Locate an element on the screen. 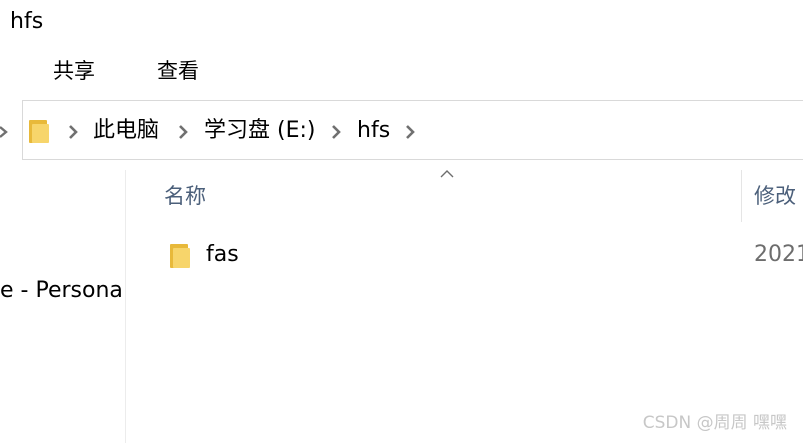 The height and width of the screenshot is (443, 803). file-modified-date: 2021 is located at coordinates (778, 254).